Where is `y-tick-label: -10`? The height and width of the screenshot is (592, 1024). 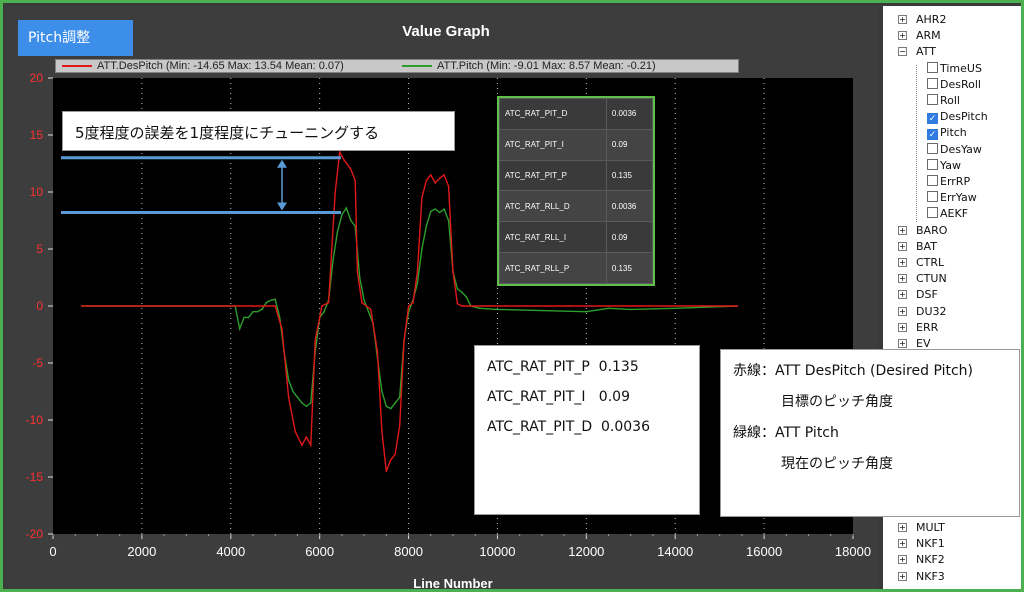 y-tick-label: -10 is located at coordinates (35, 420).